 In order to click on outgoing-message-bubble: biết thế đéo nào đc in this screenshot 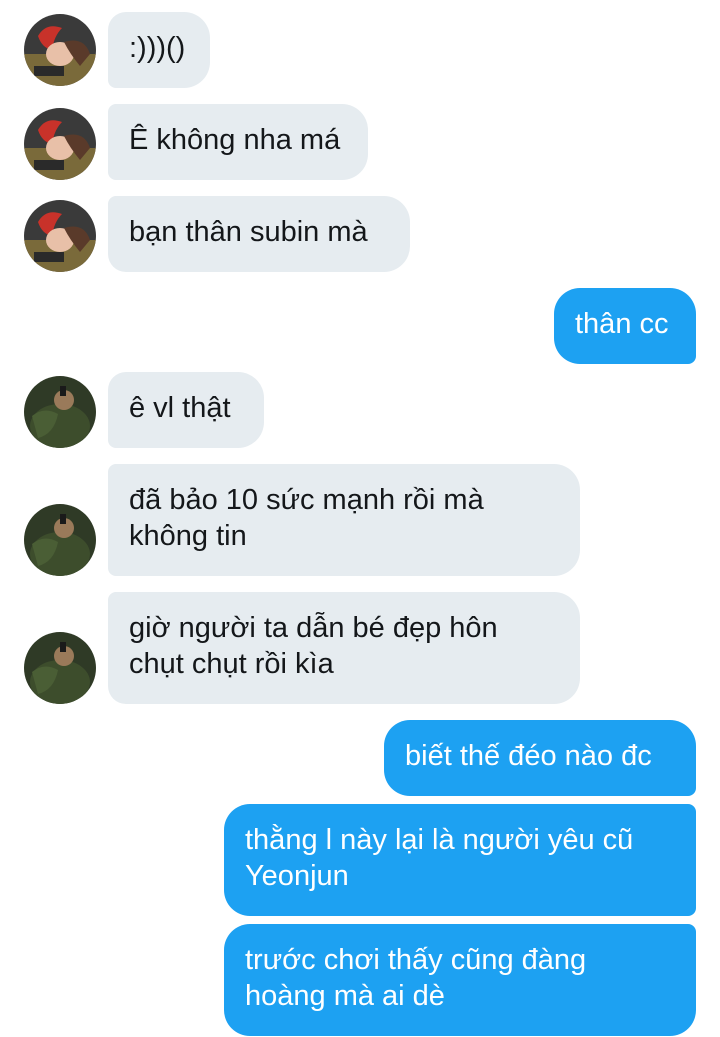, I will do `click(540, 758)`.